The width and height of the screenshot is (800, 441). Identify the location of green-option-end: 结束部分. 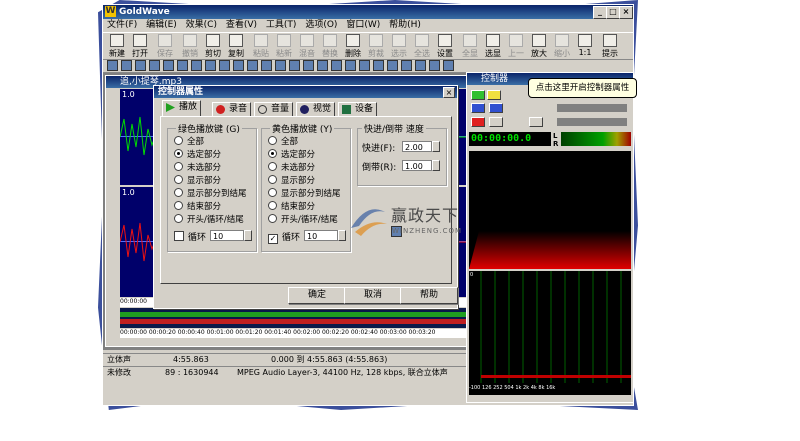
(197, 206).